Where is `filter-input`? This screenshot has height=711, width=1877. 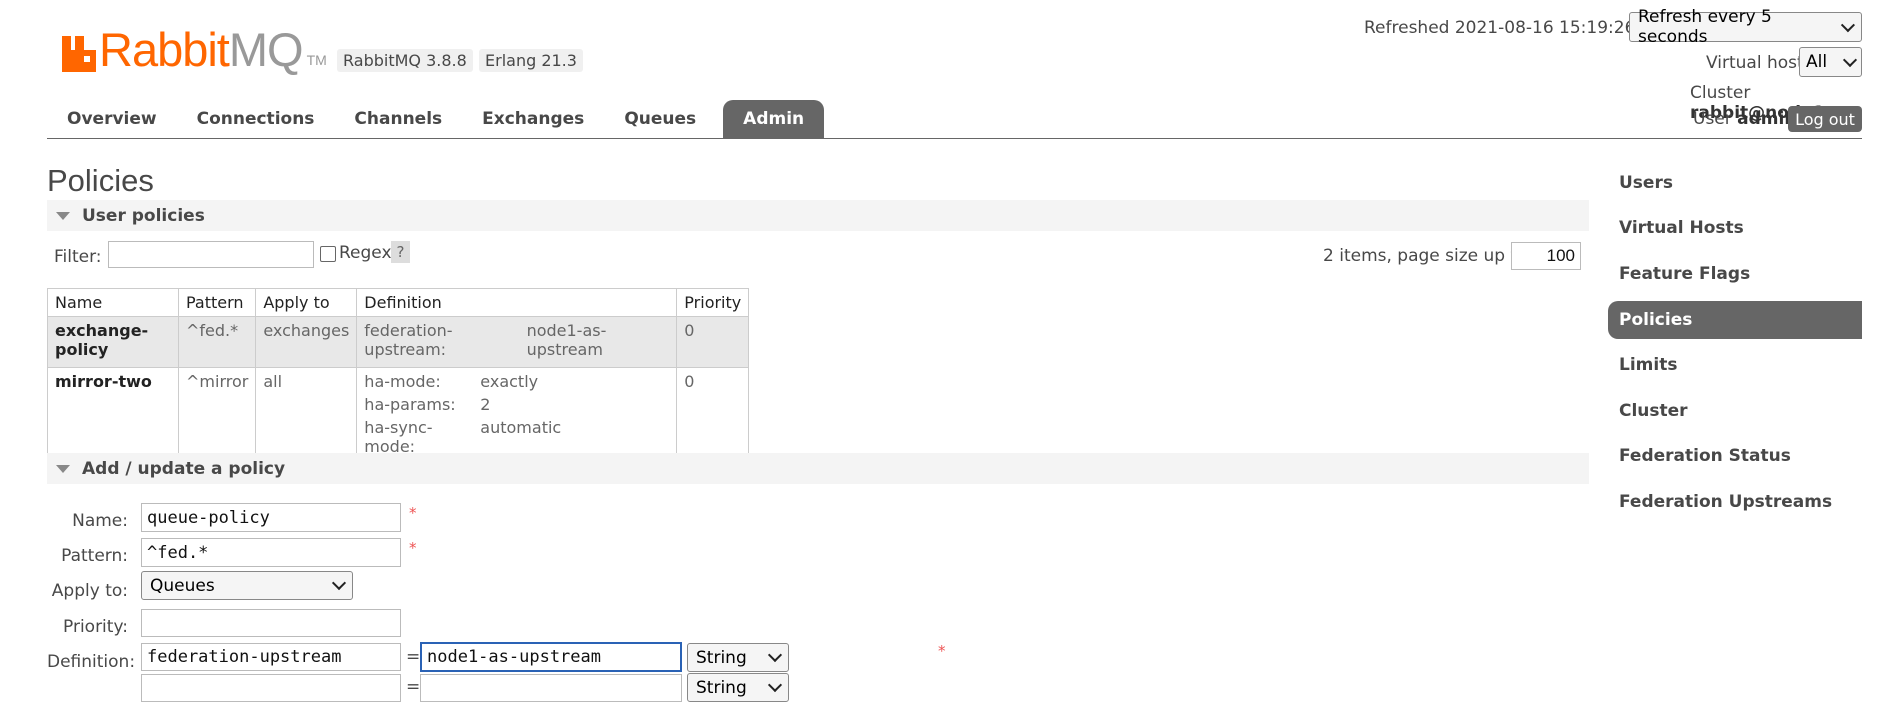
filter-input is located at coordinates (211, 254).